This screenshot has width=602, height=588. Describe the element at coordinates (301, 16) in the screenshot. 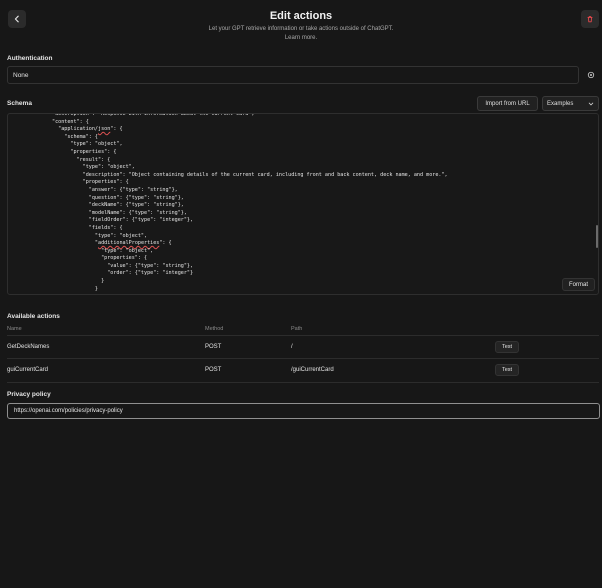

I see `page-title: Edit actions` at that location.